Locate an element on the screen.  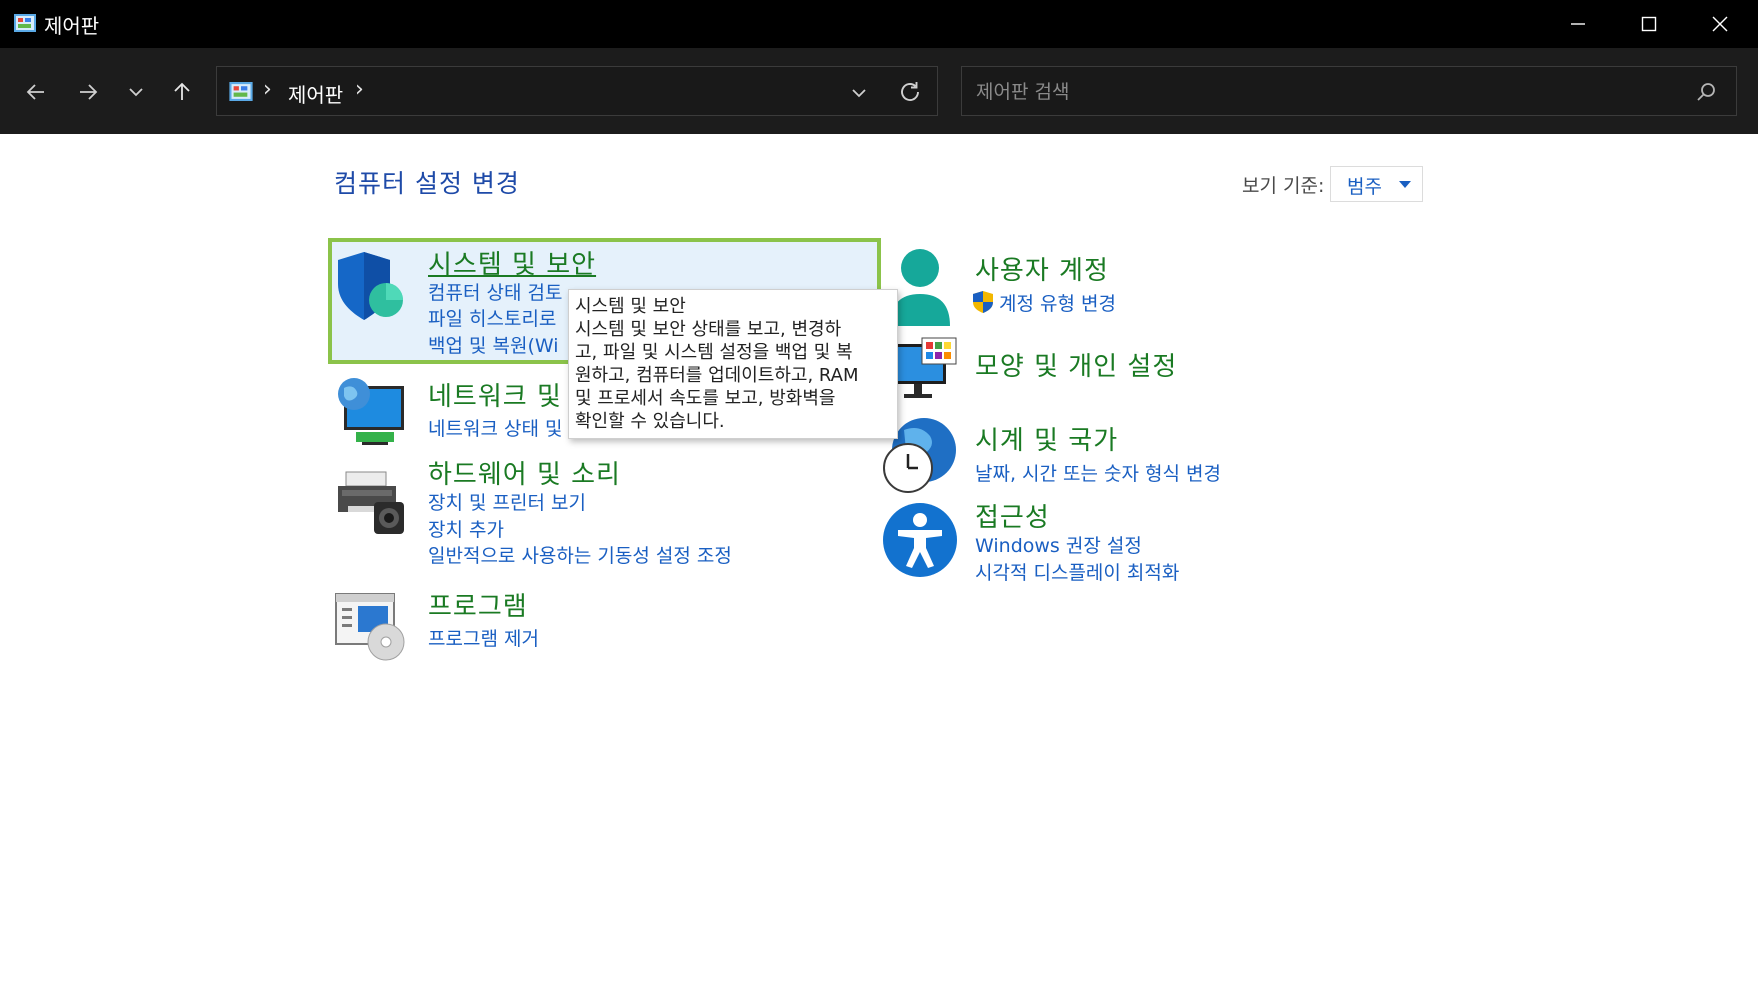
category-network: 네트워크 및 is located at coordinates (495, 394).